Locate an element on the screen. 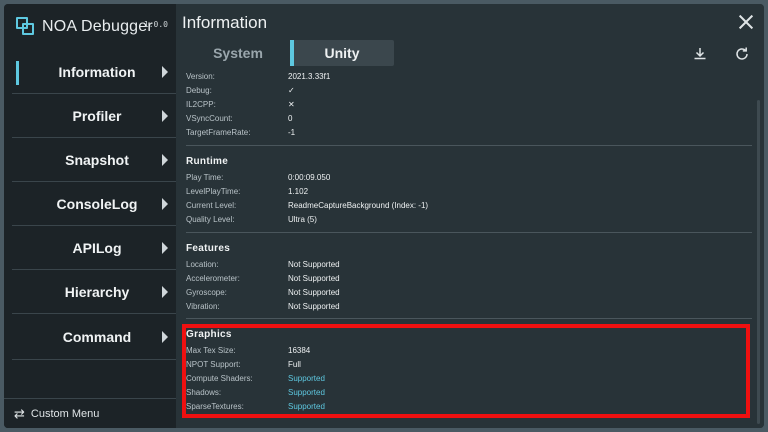 The image size is (768, 432). info-key: Play Time: is located at coordinates (205, 177).